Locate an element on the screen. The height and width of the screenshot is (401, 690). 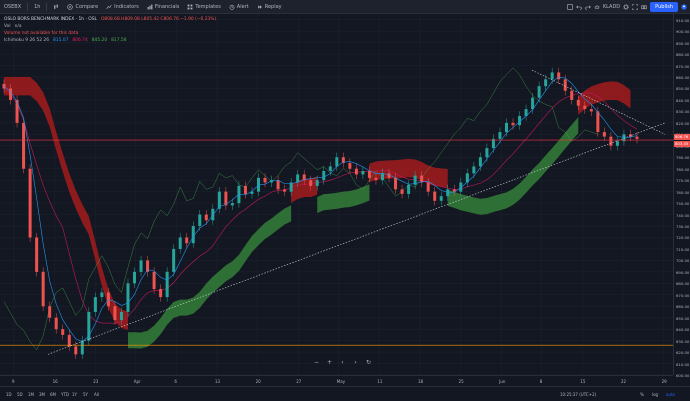
replay-label: Replay is located at coordinates (273, 6).